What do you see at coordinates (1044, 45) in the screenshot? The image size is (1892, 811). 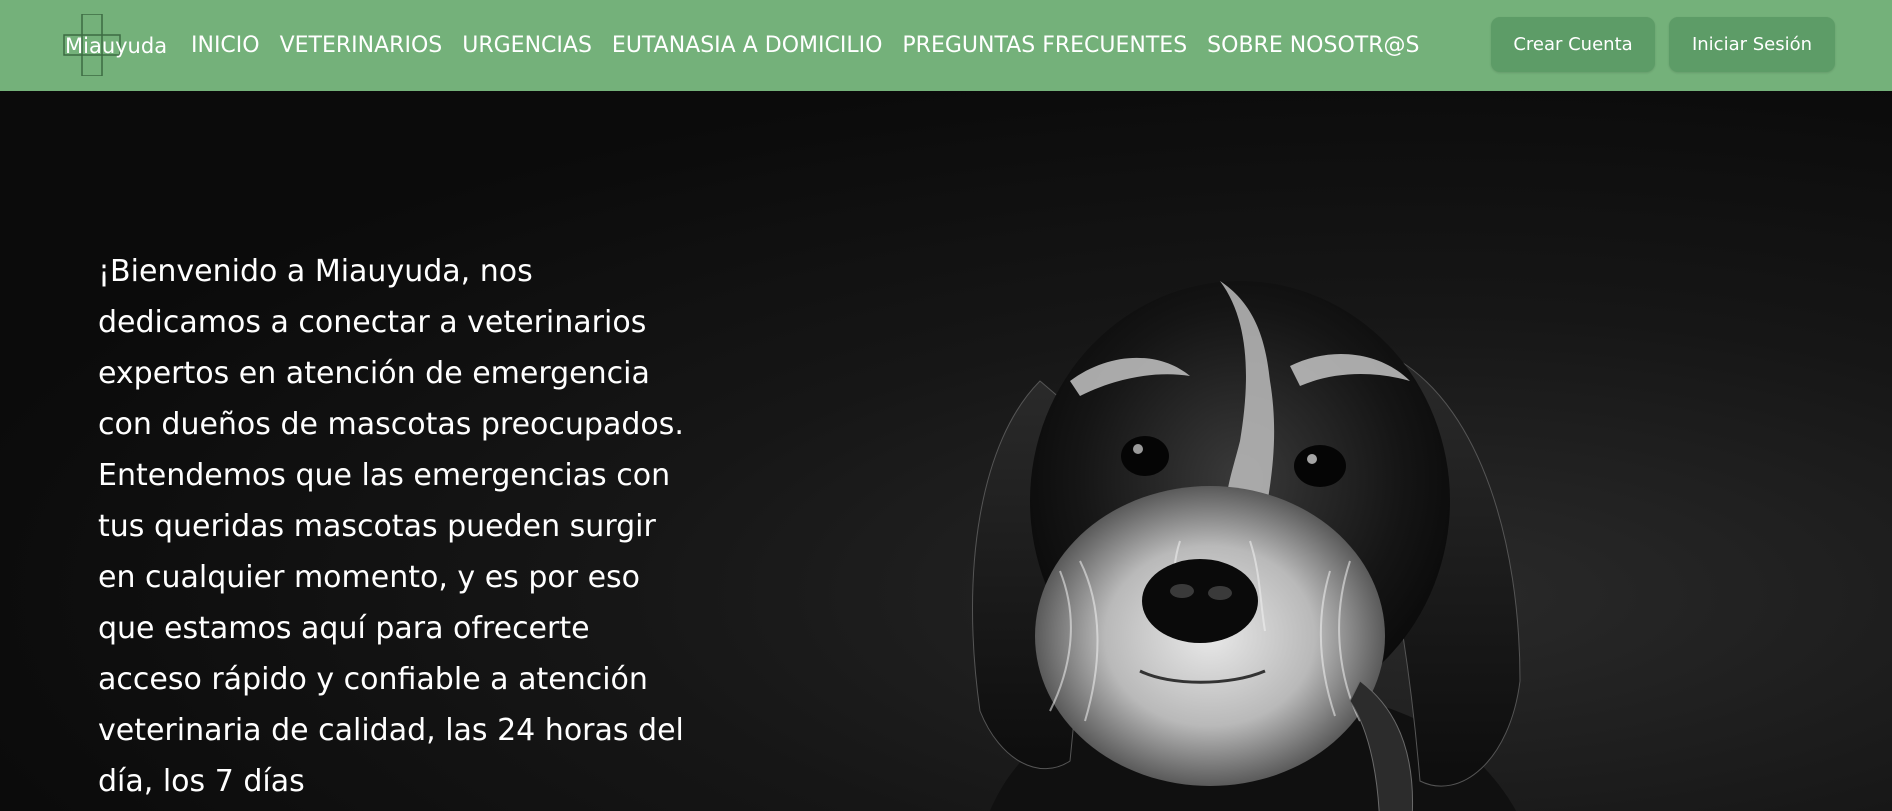 I see `nav-item-preguntas: PREGUNTAS FRECUENTES` at bounding box center [1044, 45].